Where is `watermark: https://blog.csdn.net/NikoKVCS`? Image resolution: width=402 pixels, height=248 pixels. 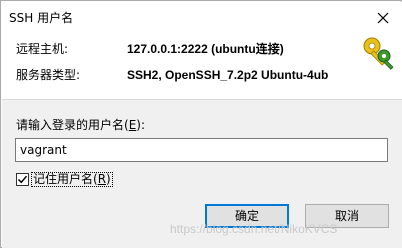 watermark: https://blog.csdn.net/NikoKVCS is located at coordinates (254, 229).